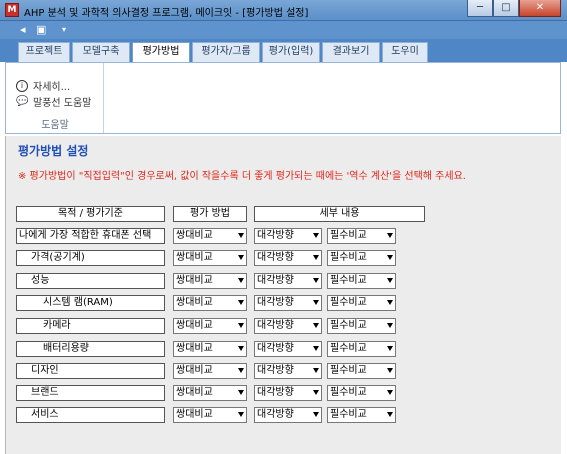 The image size is (567, 454). I want to click on criterion-name: 시스템 램(RAM), so click(90, 303).